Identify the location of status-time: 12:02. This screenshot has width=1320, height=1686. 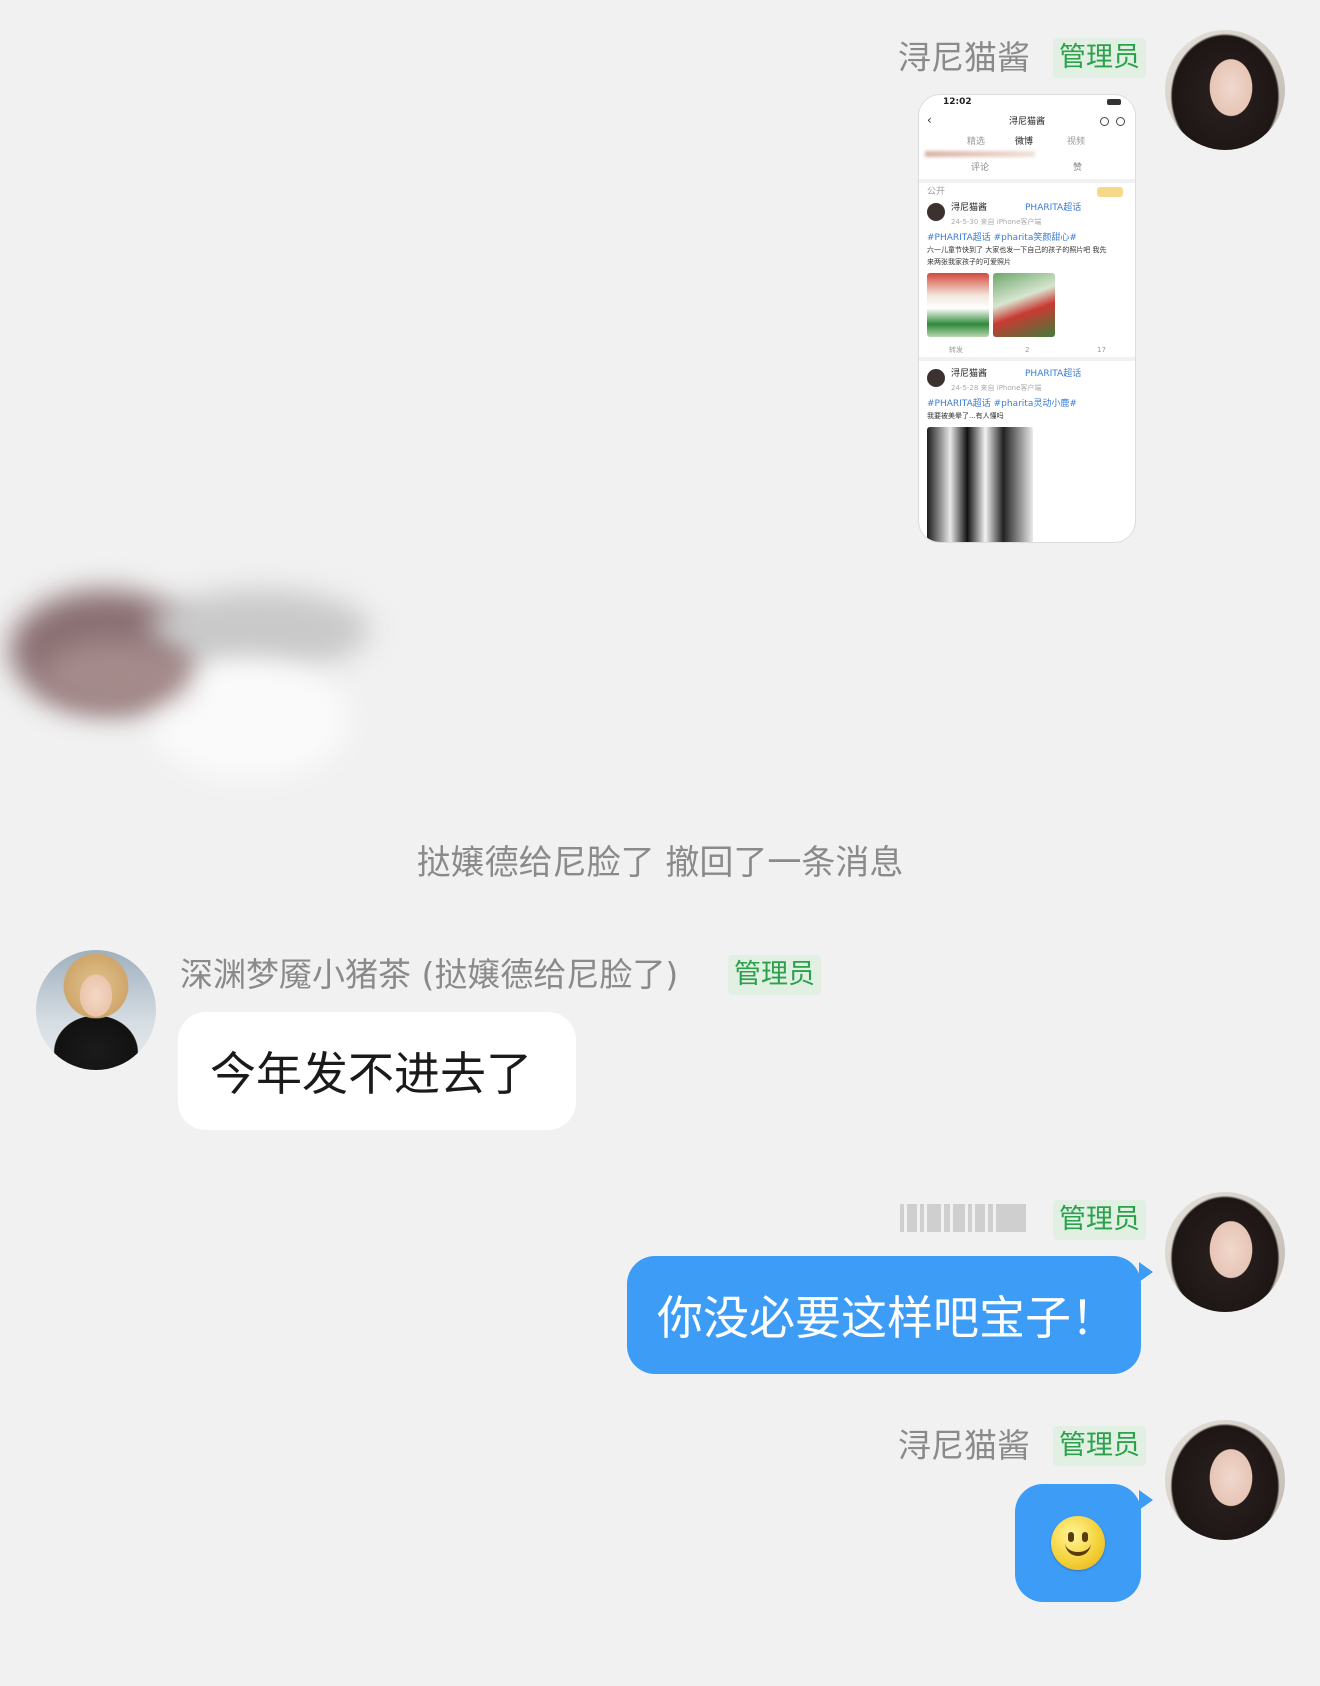
(957, 102).